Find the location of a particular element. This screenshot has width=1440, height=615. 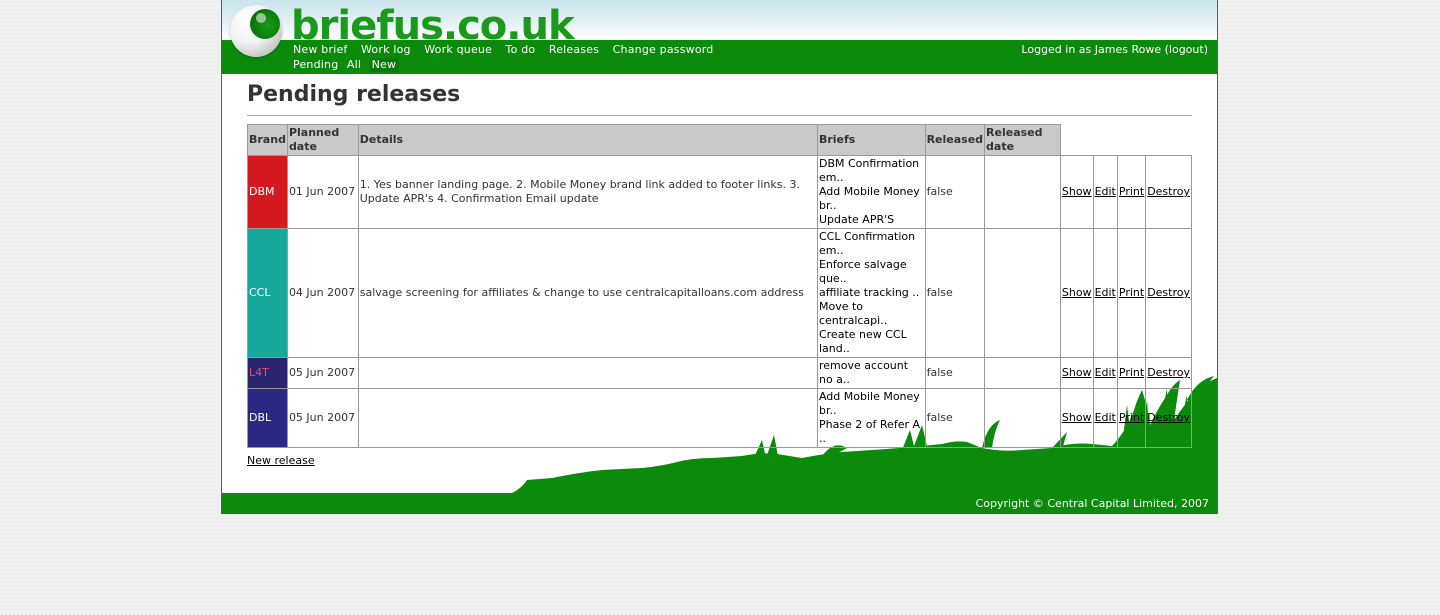

nav-work-log: Work log is located at coordinates (386, 49).